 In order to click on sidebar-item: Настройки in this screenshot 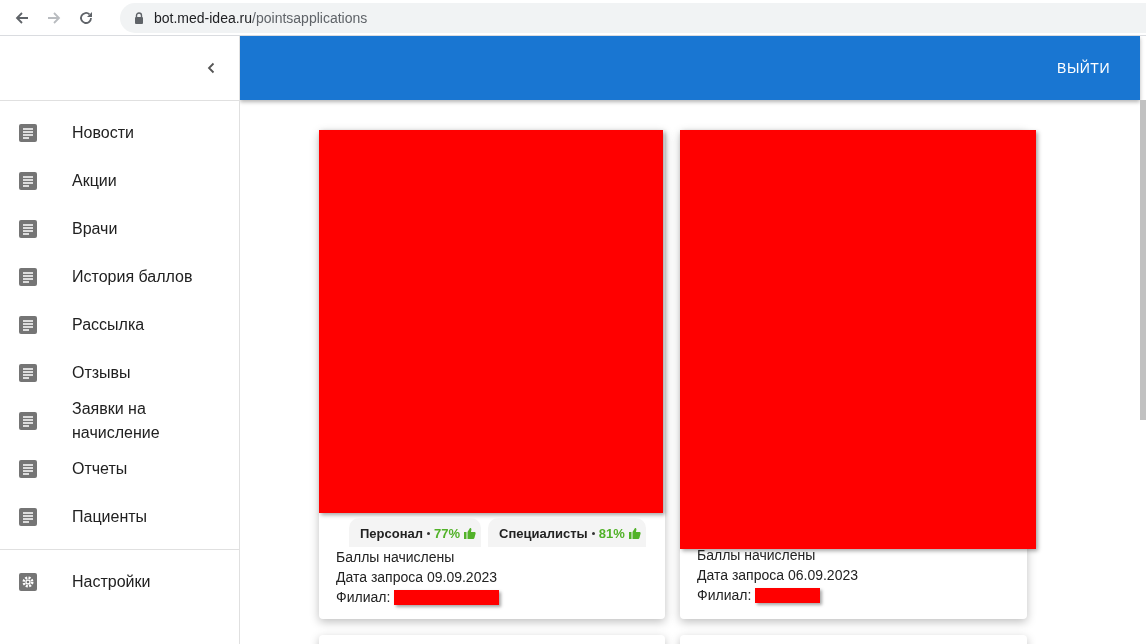, I will do `click(119, 582)`.